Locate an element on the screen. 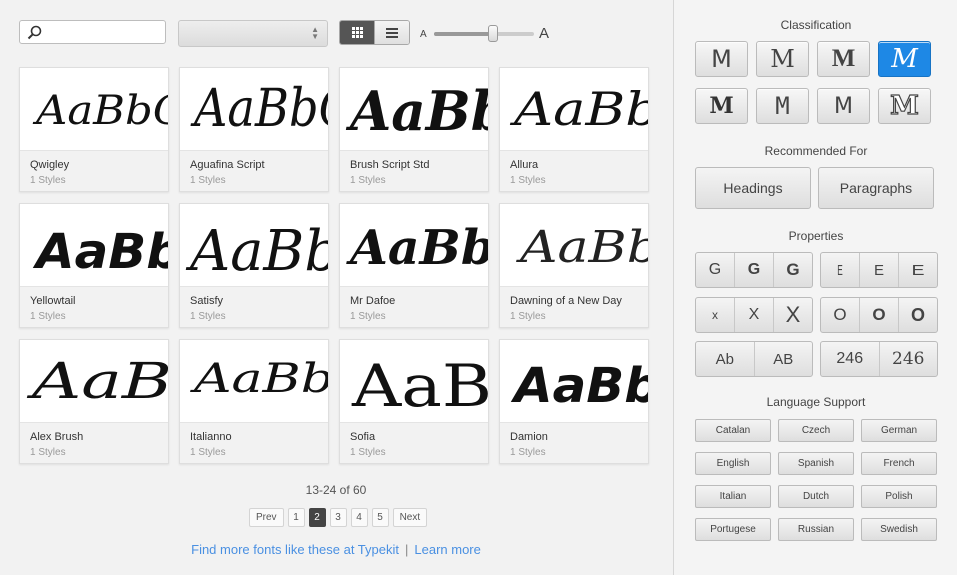 The image size is (957, 575). language-button: Dutch is located at coordinates (816, 496).